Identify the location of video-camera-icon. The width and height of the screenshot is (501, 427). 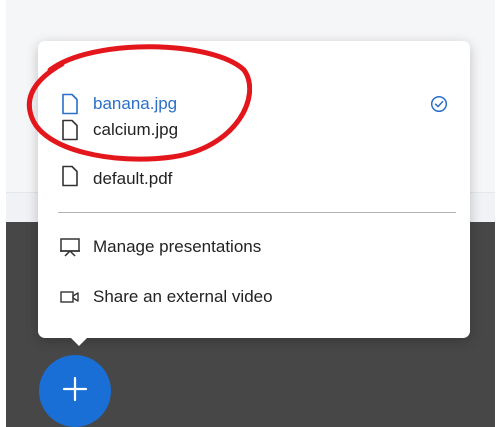
(70, 297).